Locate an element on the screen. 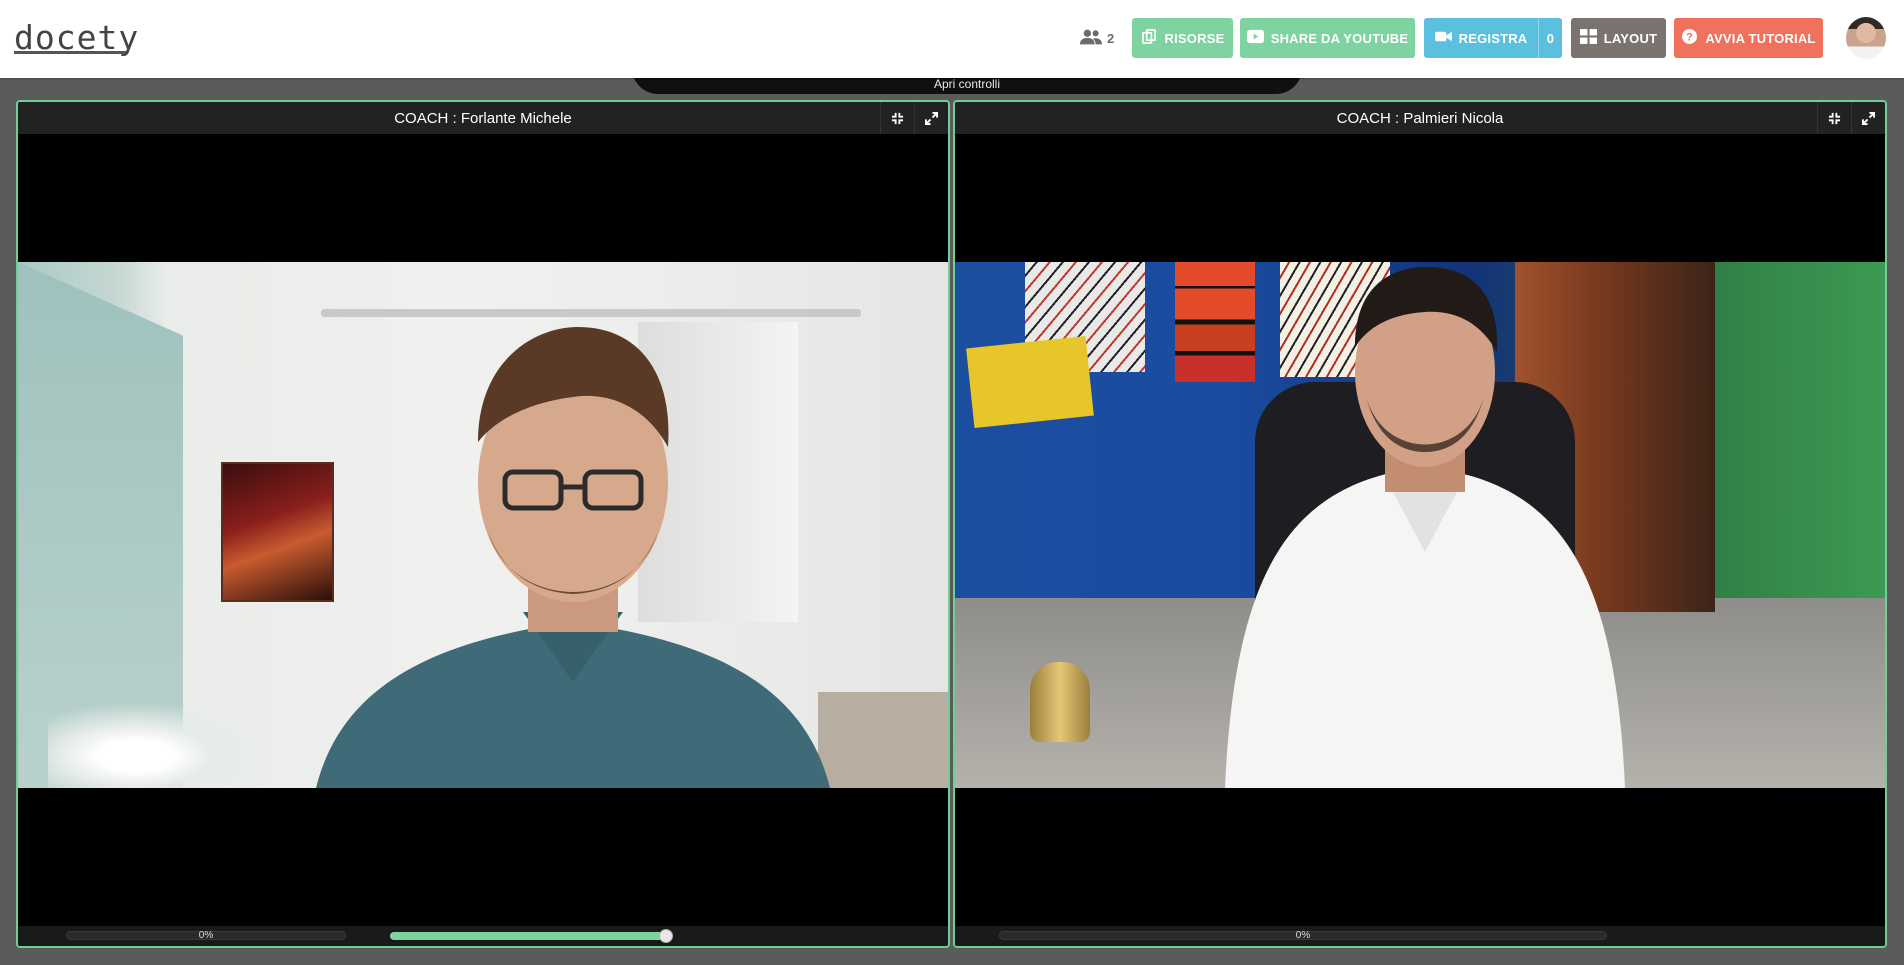 This screenshot has height=965, width=1904. participants-indicator: 2 is located at coordinates (1097, 38).